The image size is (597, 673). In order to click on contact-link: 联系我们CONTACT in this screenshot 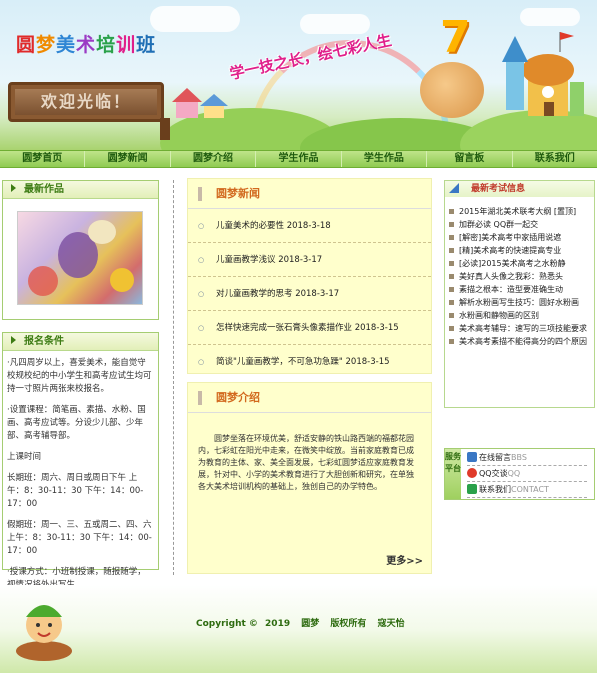, I will do `click(527, 490)`.